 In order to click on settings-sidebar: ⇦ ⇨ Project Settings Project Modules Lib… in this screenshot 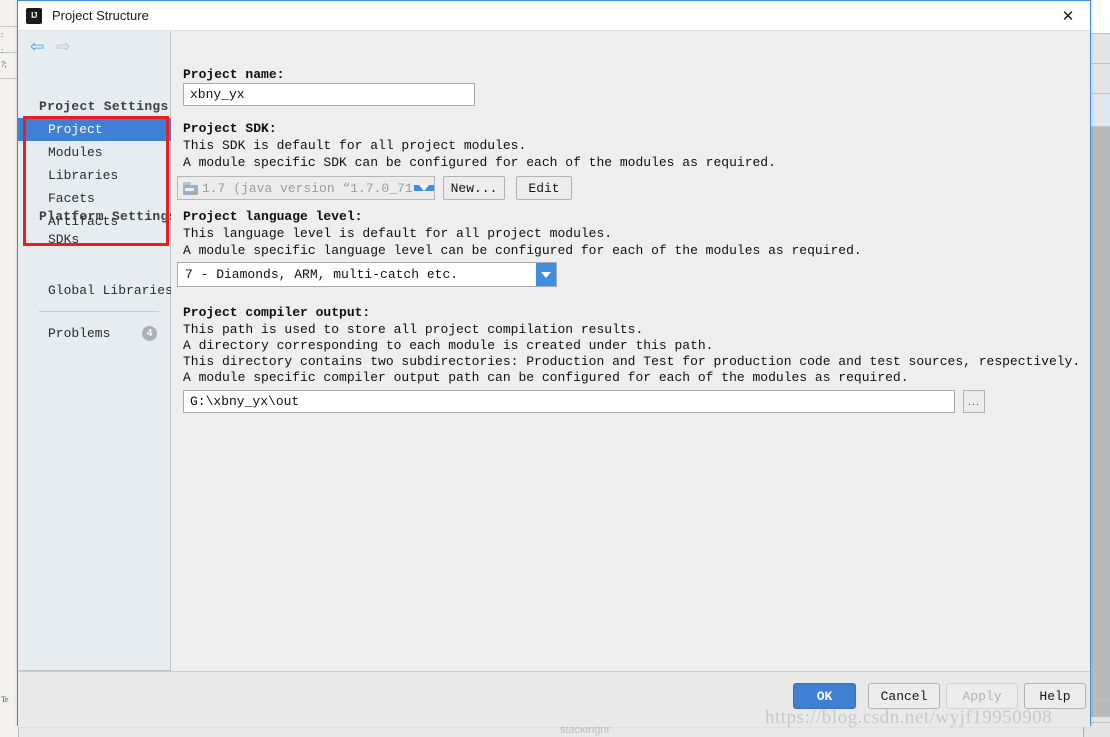, I will do `click(97, 351)`.